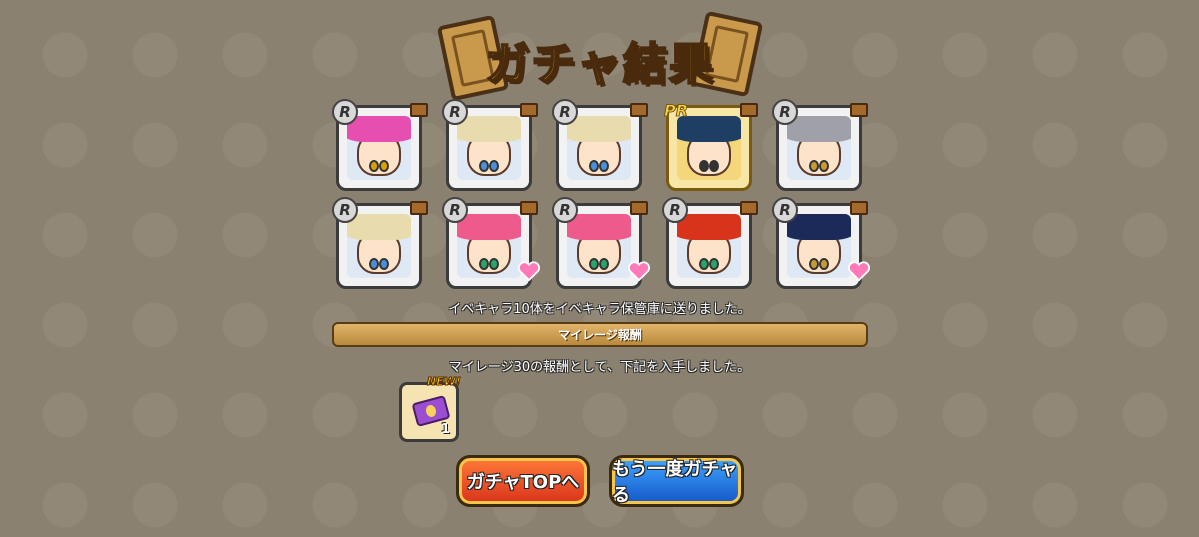 The height and width of the screenshot is (537, 1199). What do you see at coordinates (599, 309) in the screenshot?
I see `sent-notice: イベキャラ10体をイベキャラ保管庫に送りました。` at bounding box center [599, 309].